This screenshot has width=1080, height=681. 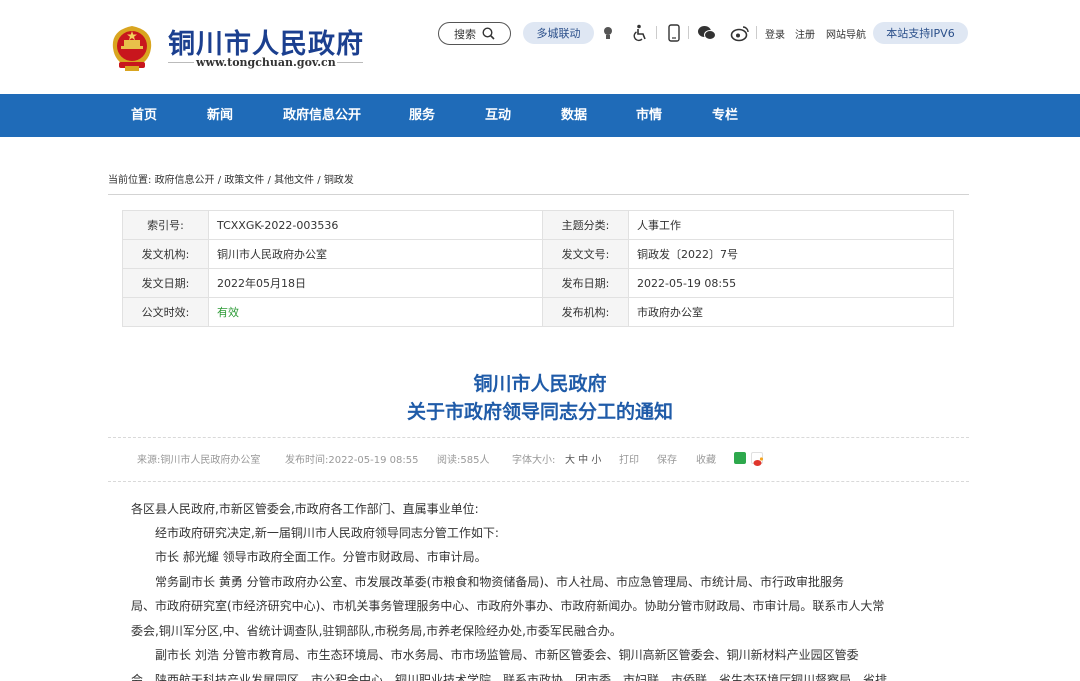 What do you see at coordinates (488, 33) in the screenshot?
I see `search-icon` at bounding box center [488, 33].